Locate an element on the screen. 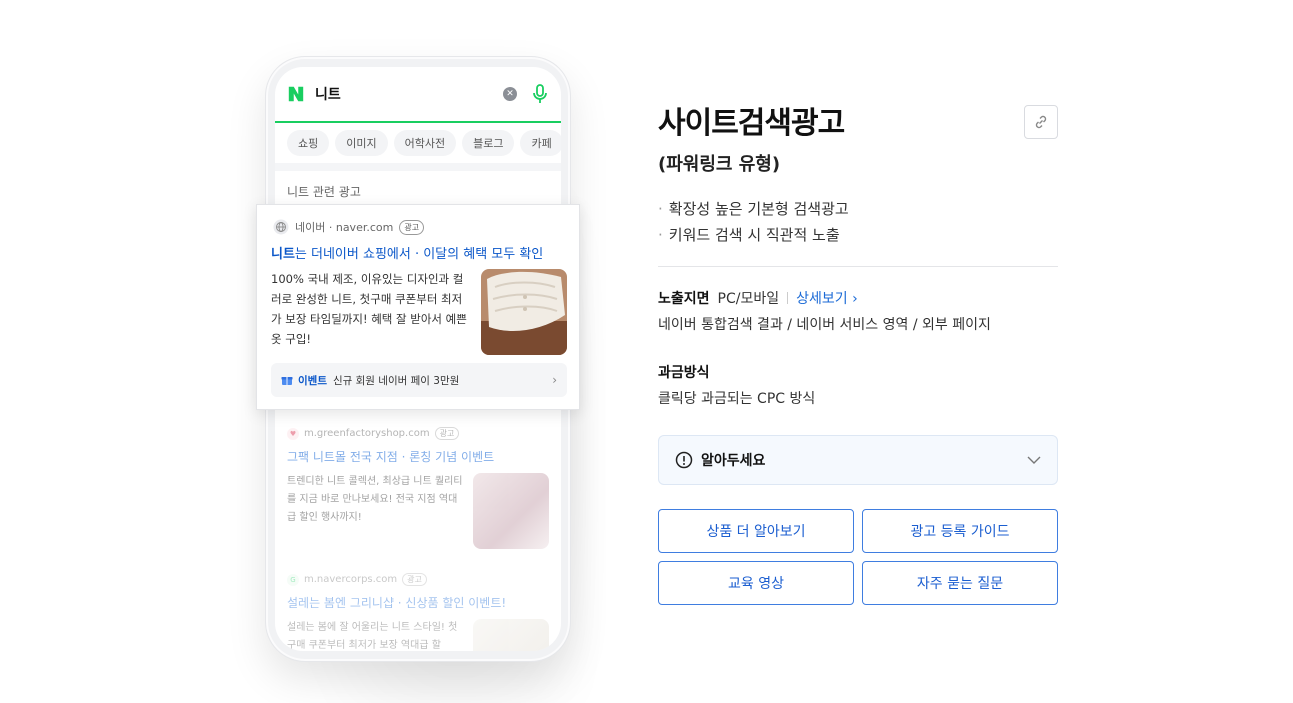 This screenshot has height=703, width=1293. feature-list: 확장성 높은 기본형 검색광고 키워드 검색 시 직관적 노출 is located at coordinates (753, 222).